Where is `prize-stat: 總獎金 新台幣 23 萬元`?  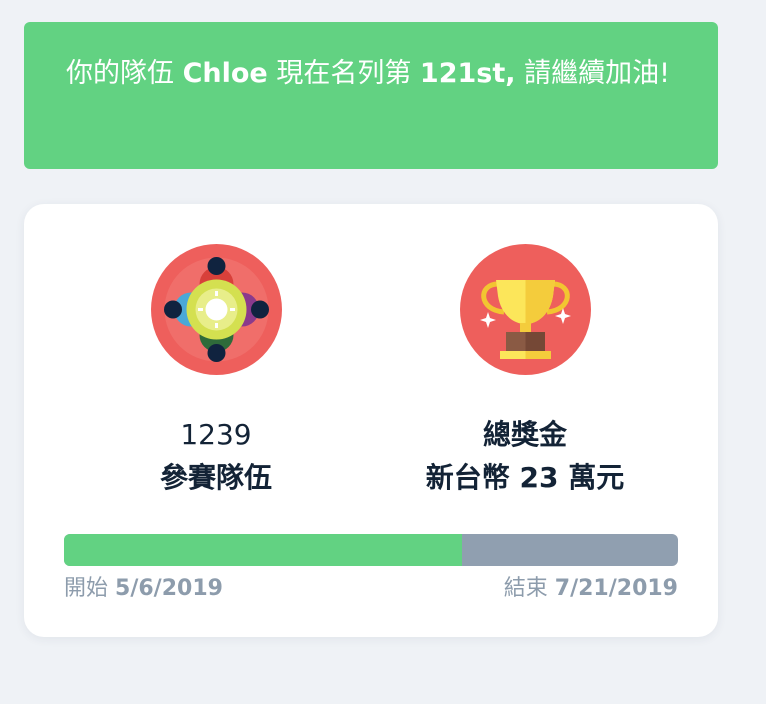 prize-stat: 總獎金 新台幣 23 萬元 is located at coordinates (525, 371).